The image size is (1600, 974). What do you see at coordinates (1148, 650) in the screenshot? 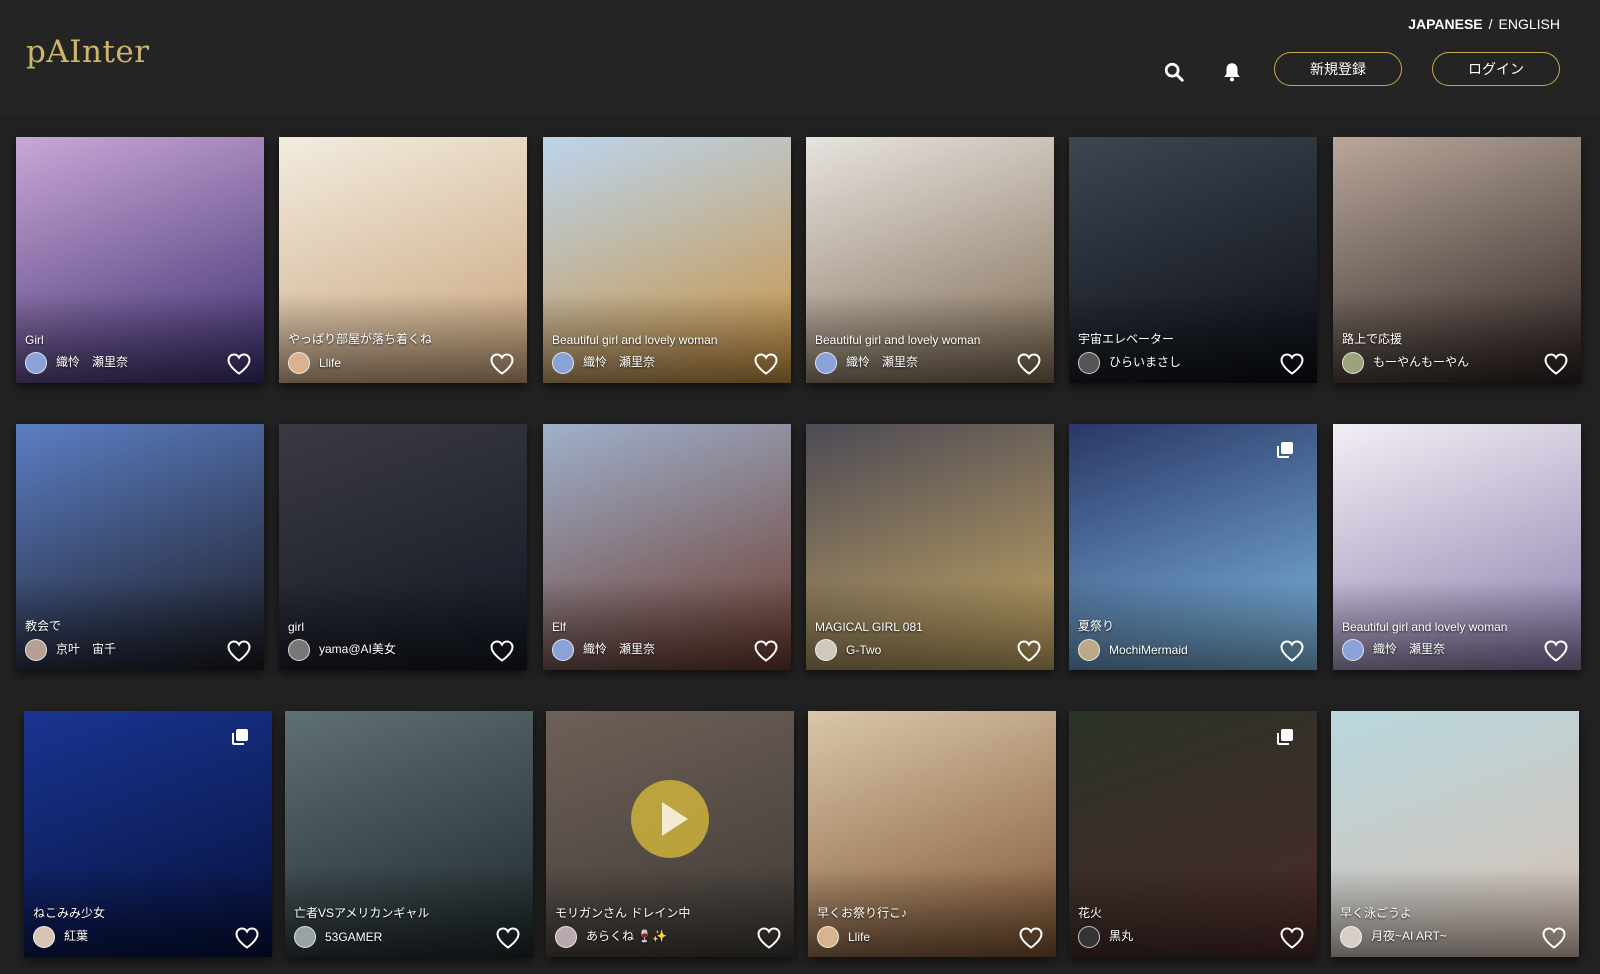
I see `author-name: MochiMermaid` at bounding box center [1148, 650].